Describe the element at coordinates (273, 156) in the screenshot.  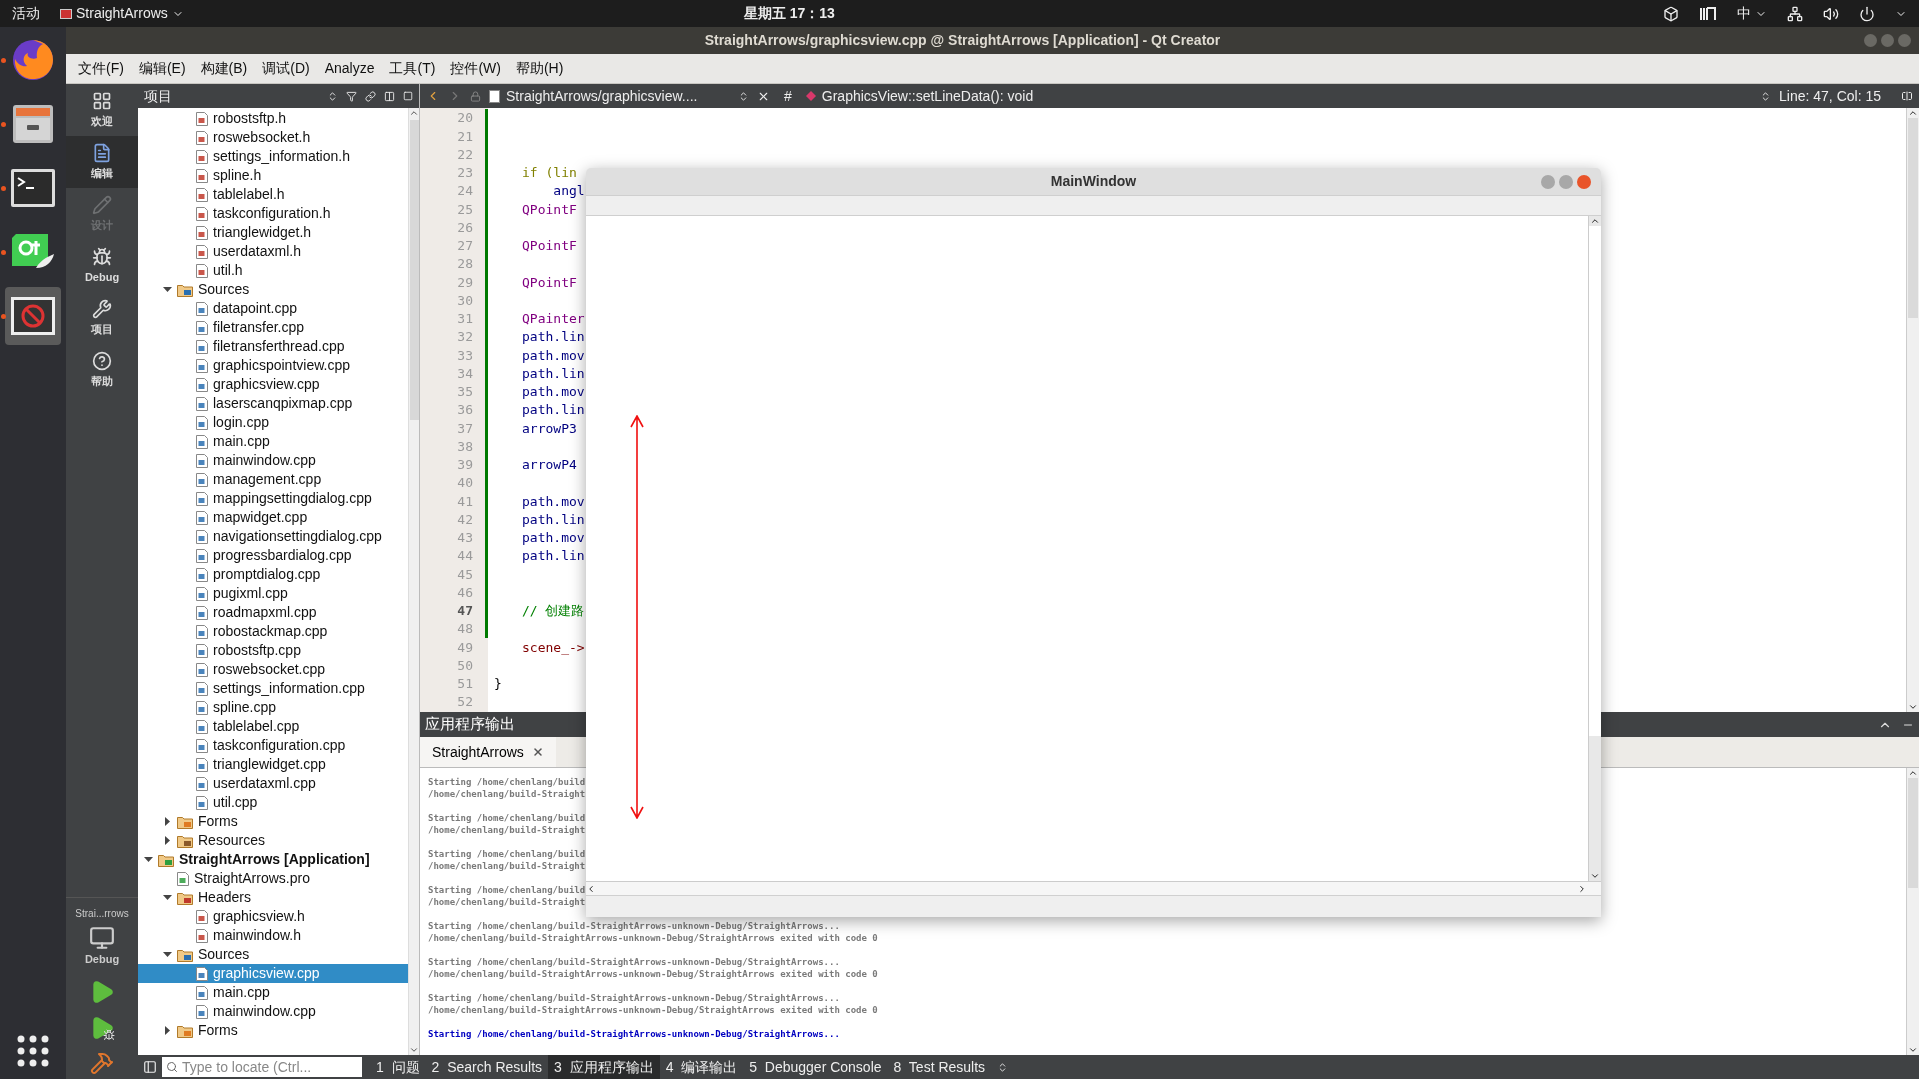
I see `tree-item: settings_information.h` at that location.